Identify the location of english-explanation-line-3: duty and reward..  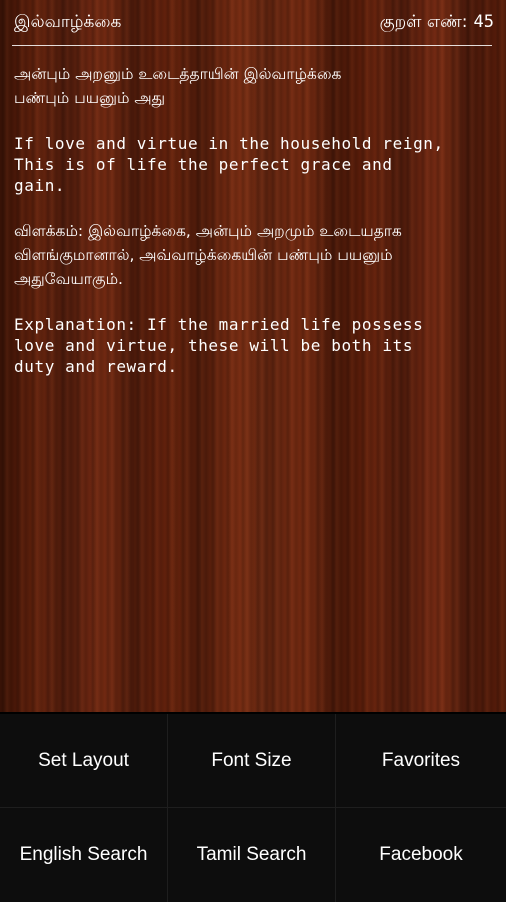
(96, 366).